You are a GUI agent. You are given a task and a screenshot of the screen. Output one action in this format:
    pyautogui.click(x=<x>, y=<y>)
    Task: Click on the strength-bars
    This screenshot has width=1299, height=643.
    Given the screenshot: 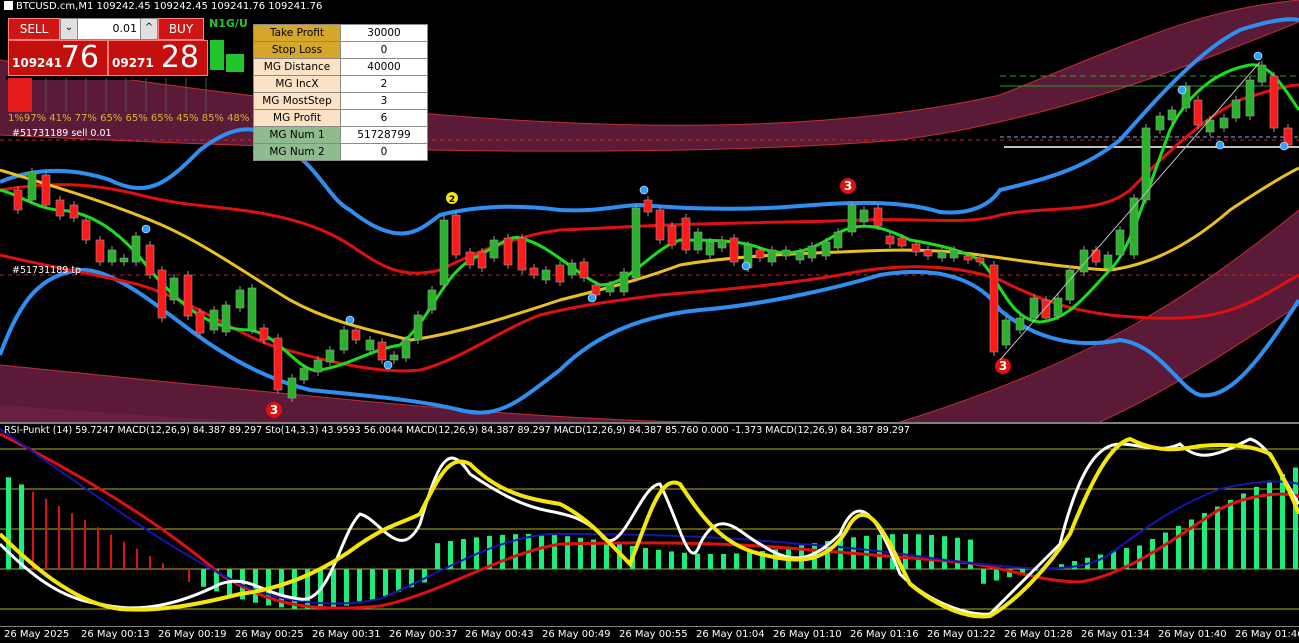 What is the action you would take?
    pyautogui.click(x=129, y=76)
    